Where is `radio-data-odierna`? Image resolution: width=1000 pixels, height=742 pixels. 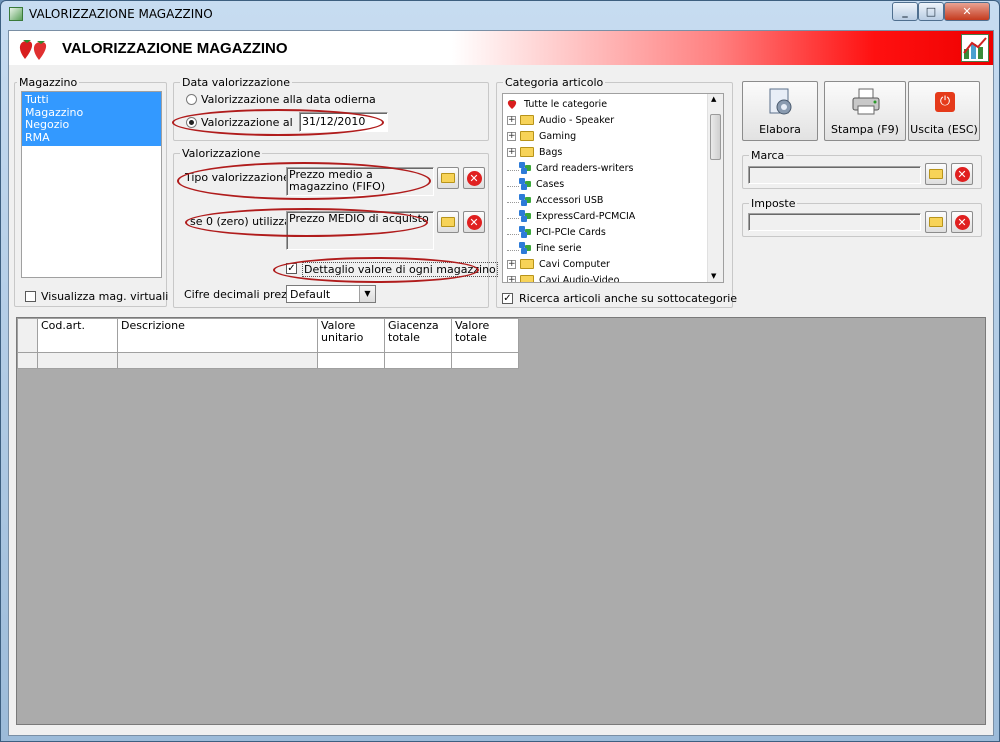 radio-data-odierna is located at coordinates (191, 99).